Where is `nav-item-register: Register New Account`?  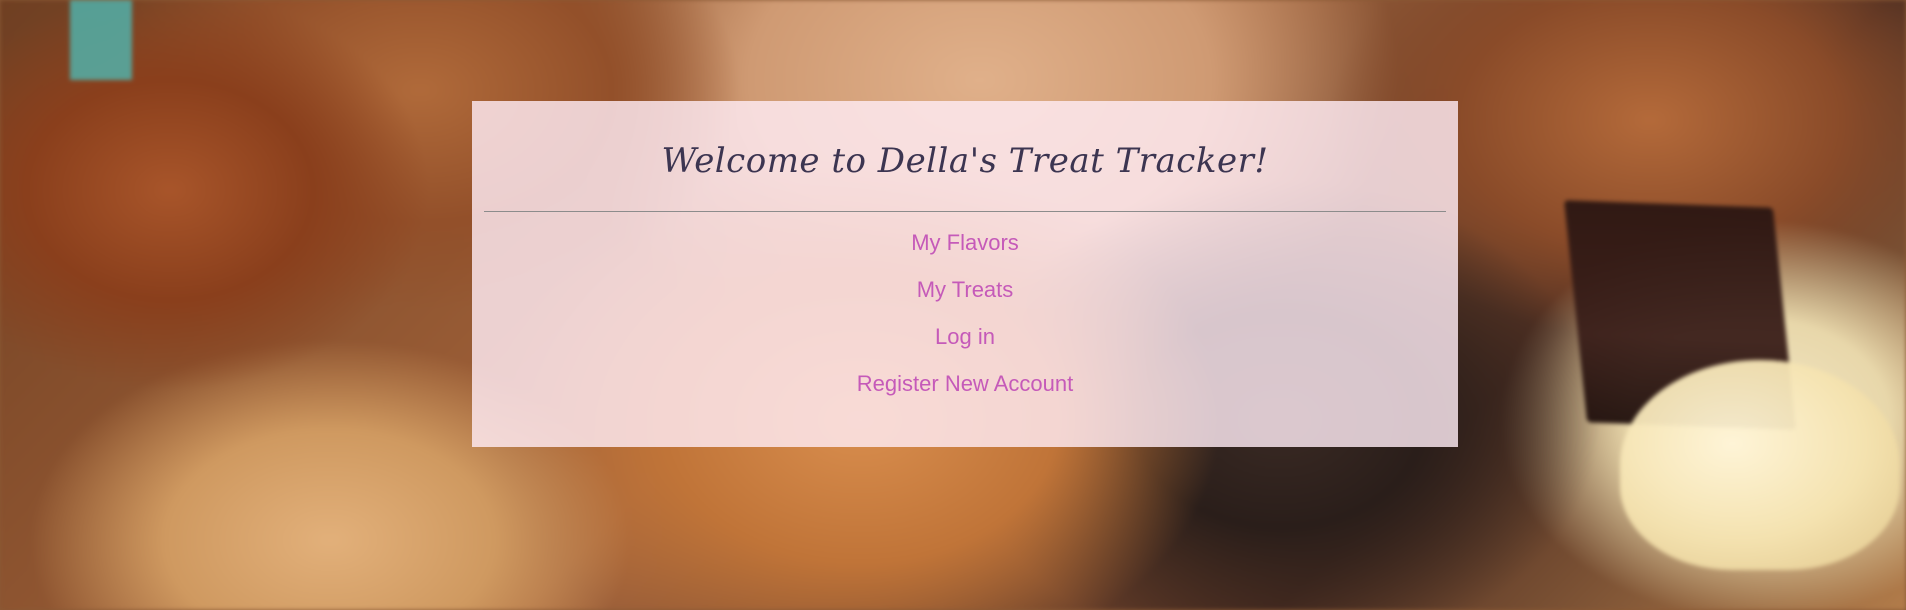
nav-item-register: Register New Account is located at coordinates (965, 394).